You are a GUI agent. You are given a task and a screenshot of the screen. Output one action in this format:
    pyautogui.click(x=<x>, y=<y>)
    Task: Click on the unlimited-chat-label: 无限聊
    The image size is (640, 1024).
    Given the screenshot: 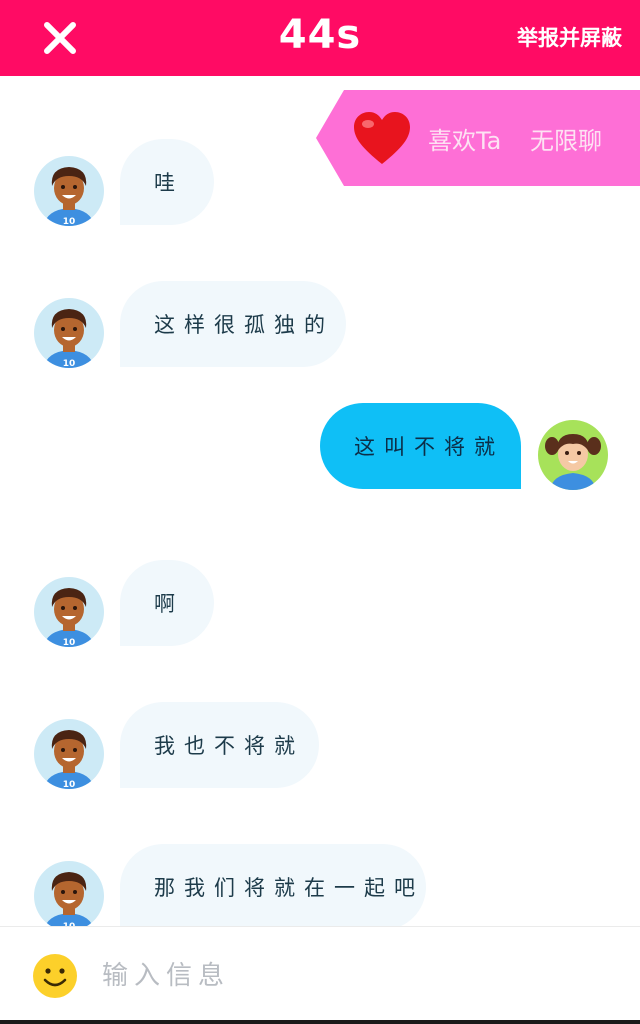 What is the action you would take?
    pyautogui.click(x=566, y=141)
    